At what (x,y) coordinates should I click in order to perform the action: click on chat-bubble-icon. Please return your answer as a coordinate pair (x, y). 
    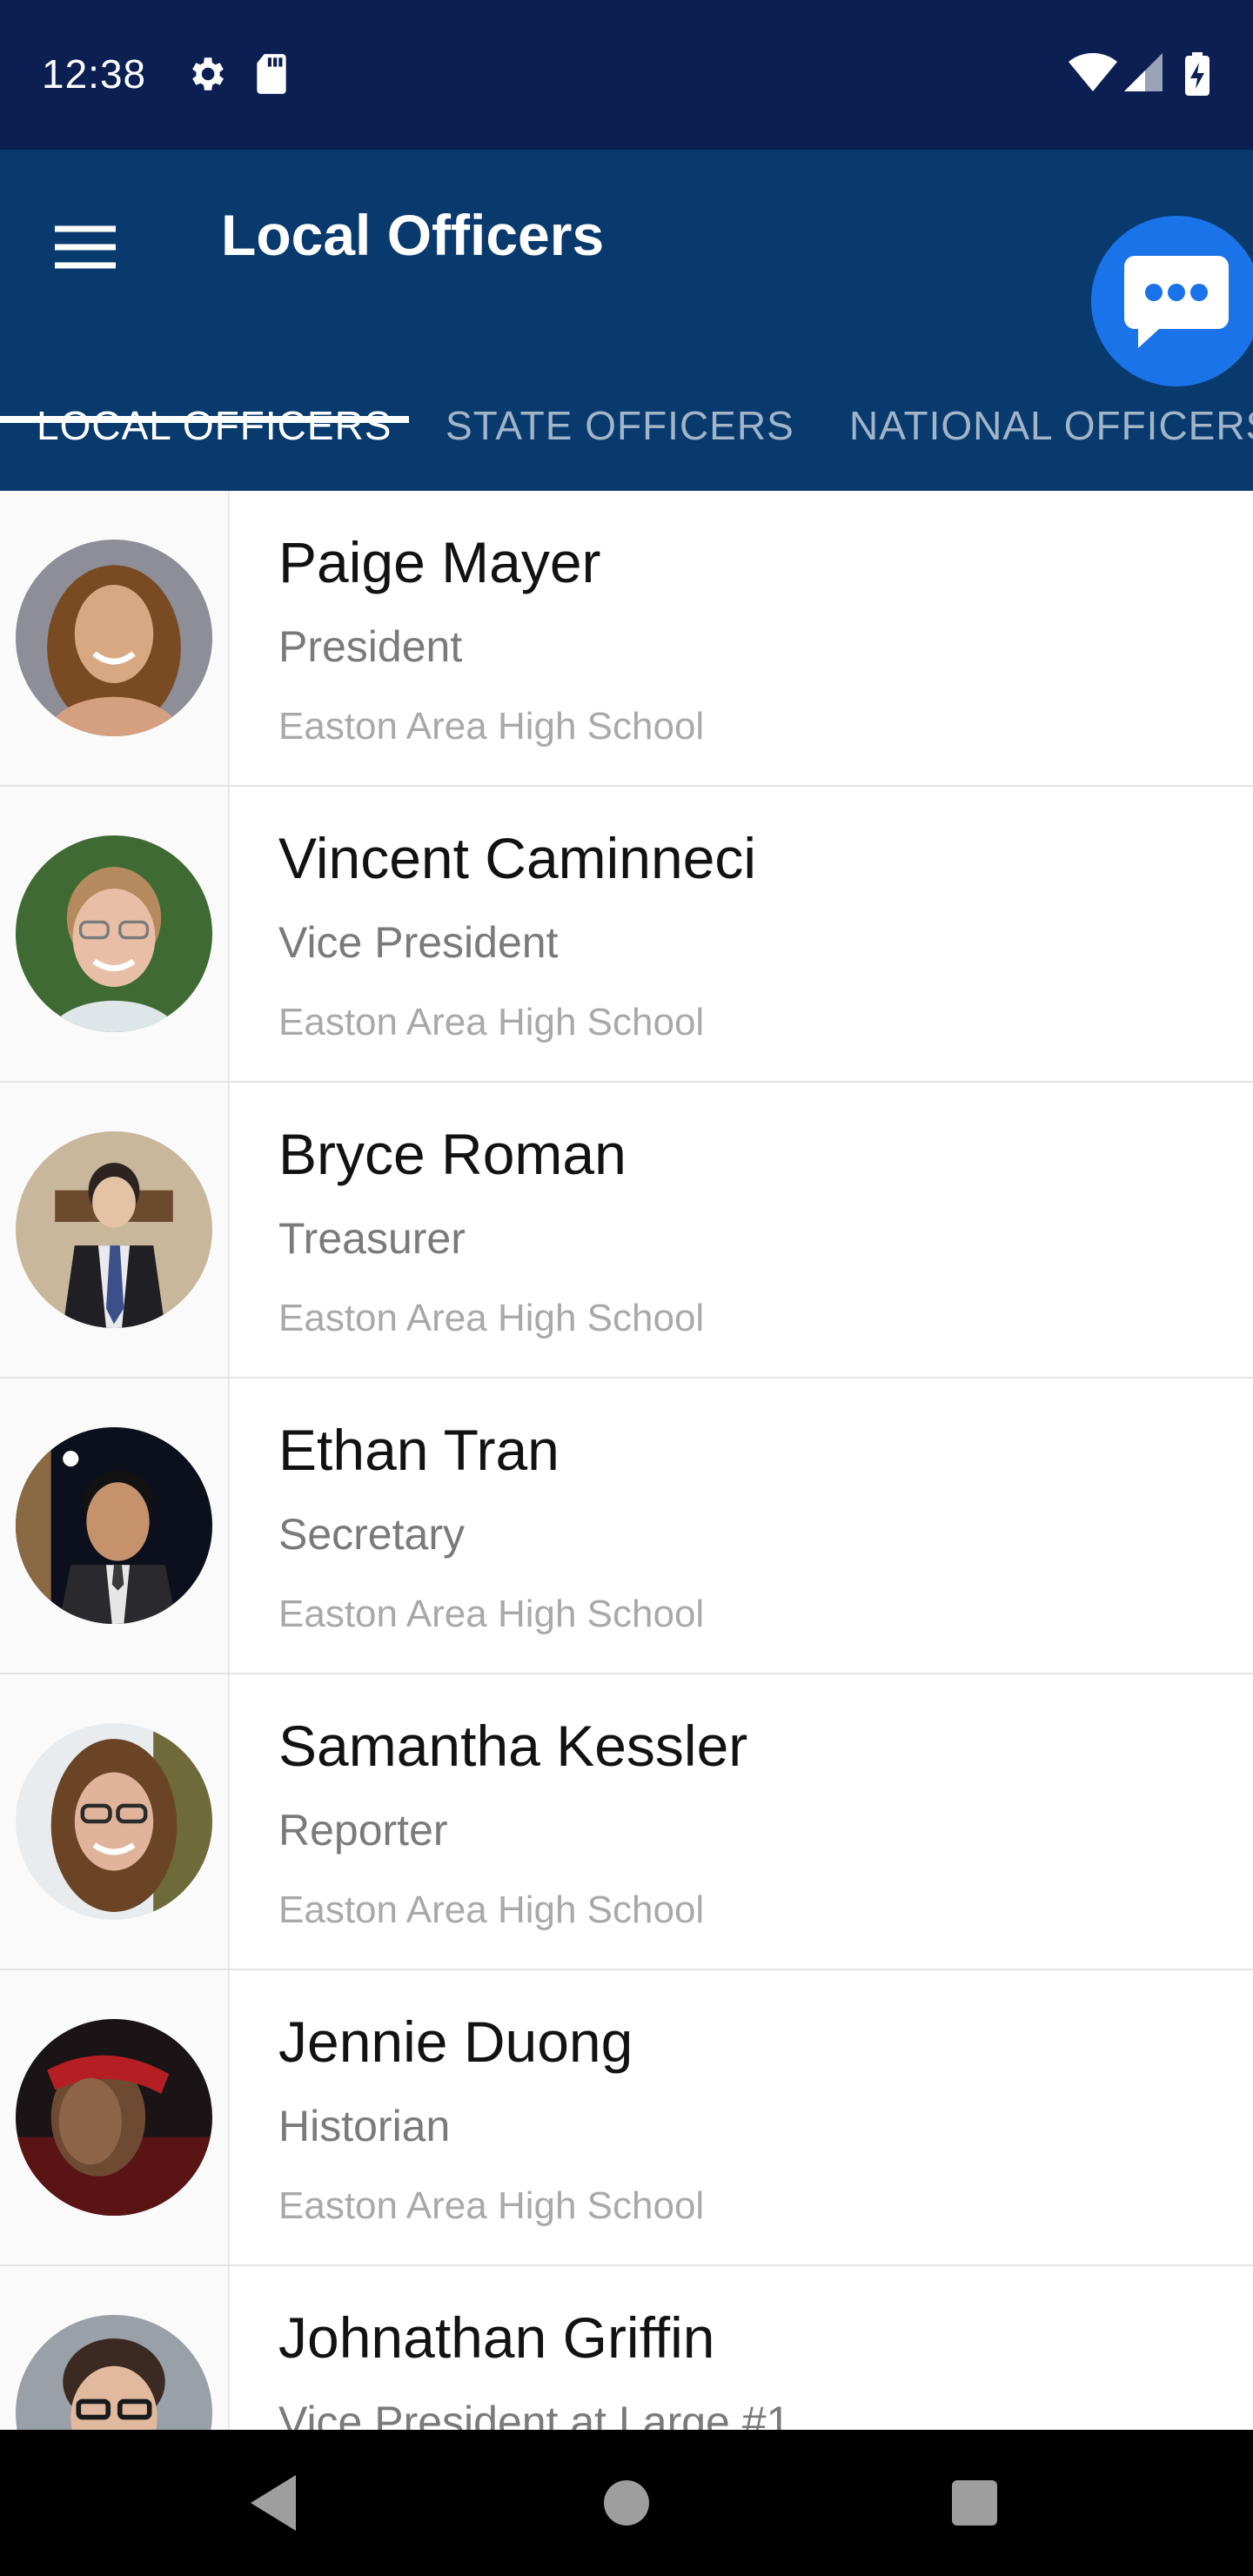
    Looking at the image, I should click on (1176, 302).